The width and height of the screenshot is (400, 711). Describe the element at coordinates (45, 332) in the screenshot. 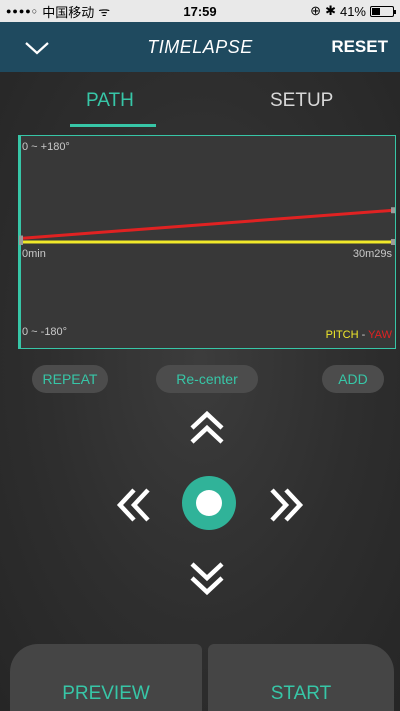

I see `graph-bottom-label: 0 ~ -180°` at that location.